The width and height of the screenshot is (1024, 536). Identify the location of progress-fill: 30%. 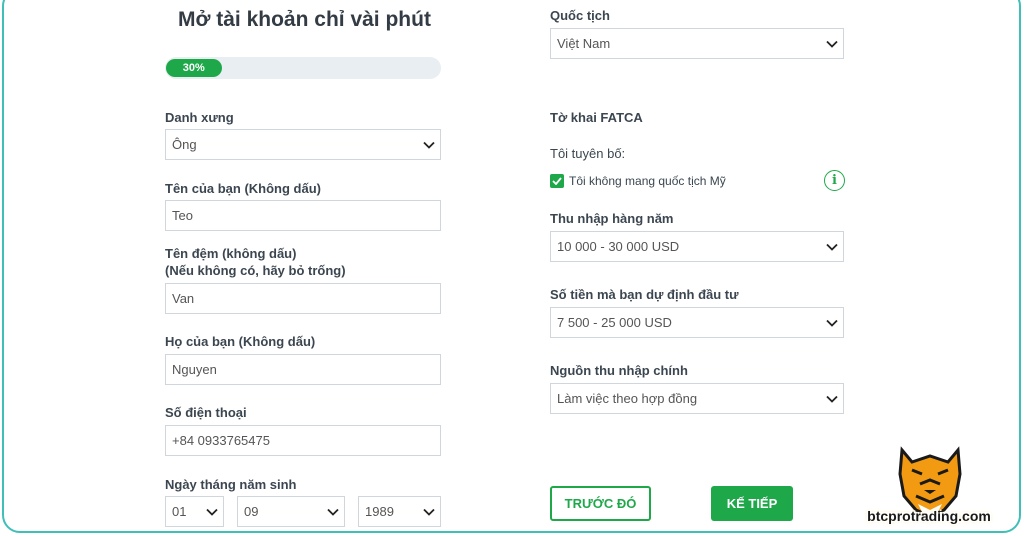
(194, 68).